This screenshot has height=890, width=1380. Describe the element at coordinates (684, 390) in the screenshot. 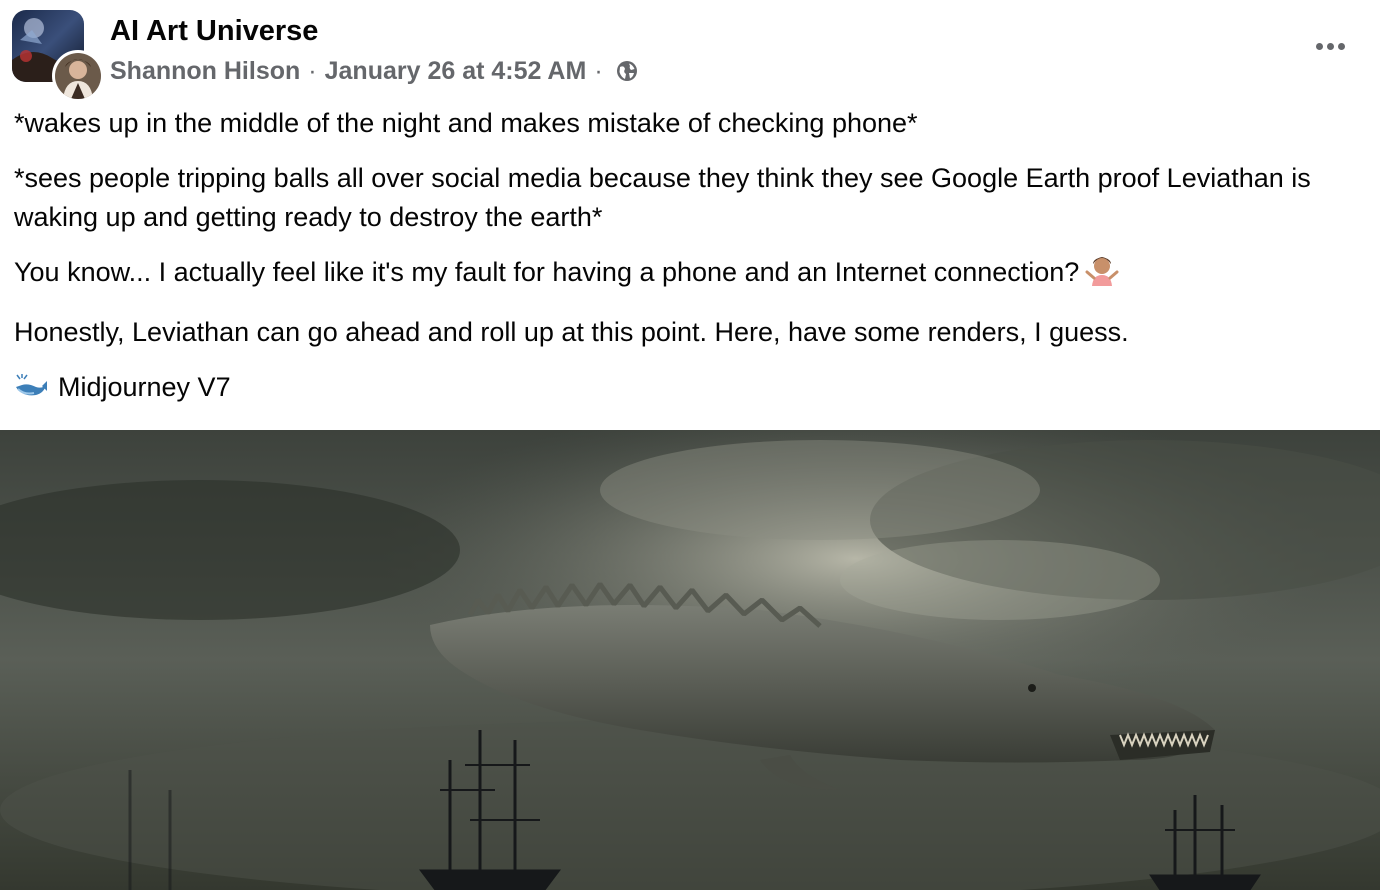

I see `post-paragraph: Midjourney V7` at that location.